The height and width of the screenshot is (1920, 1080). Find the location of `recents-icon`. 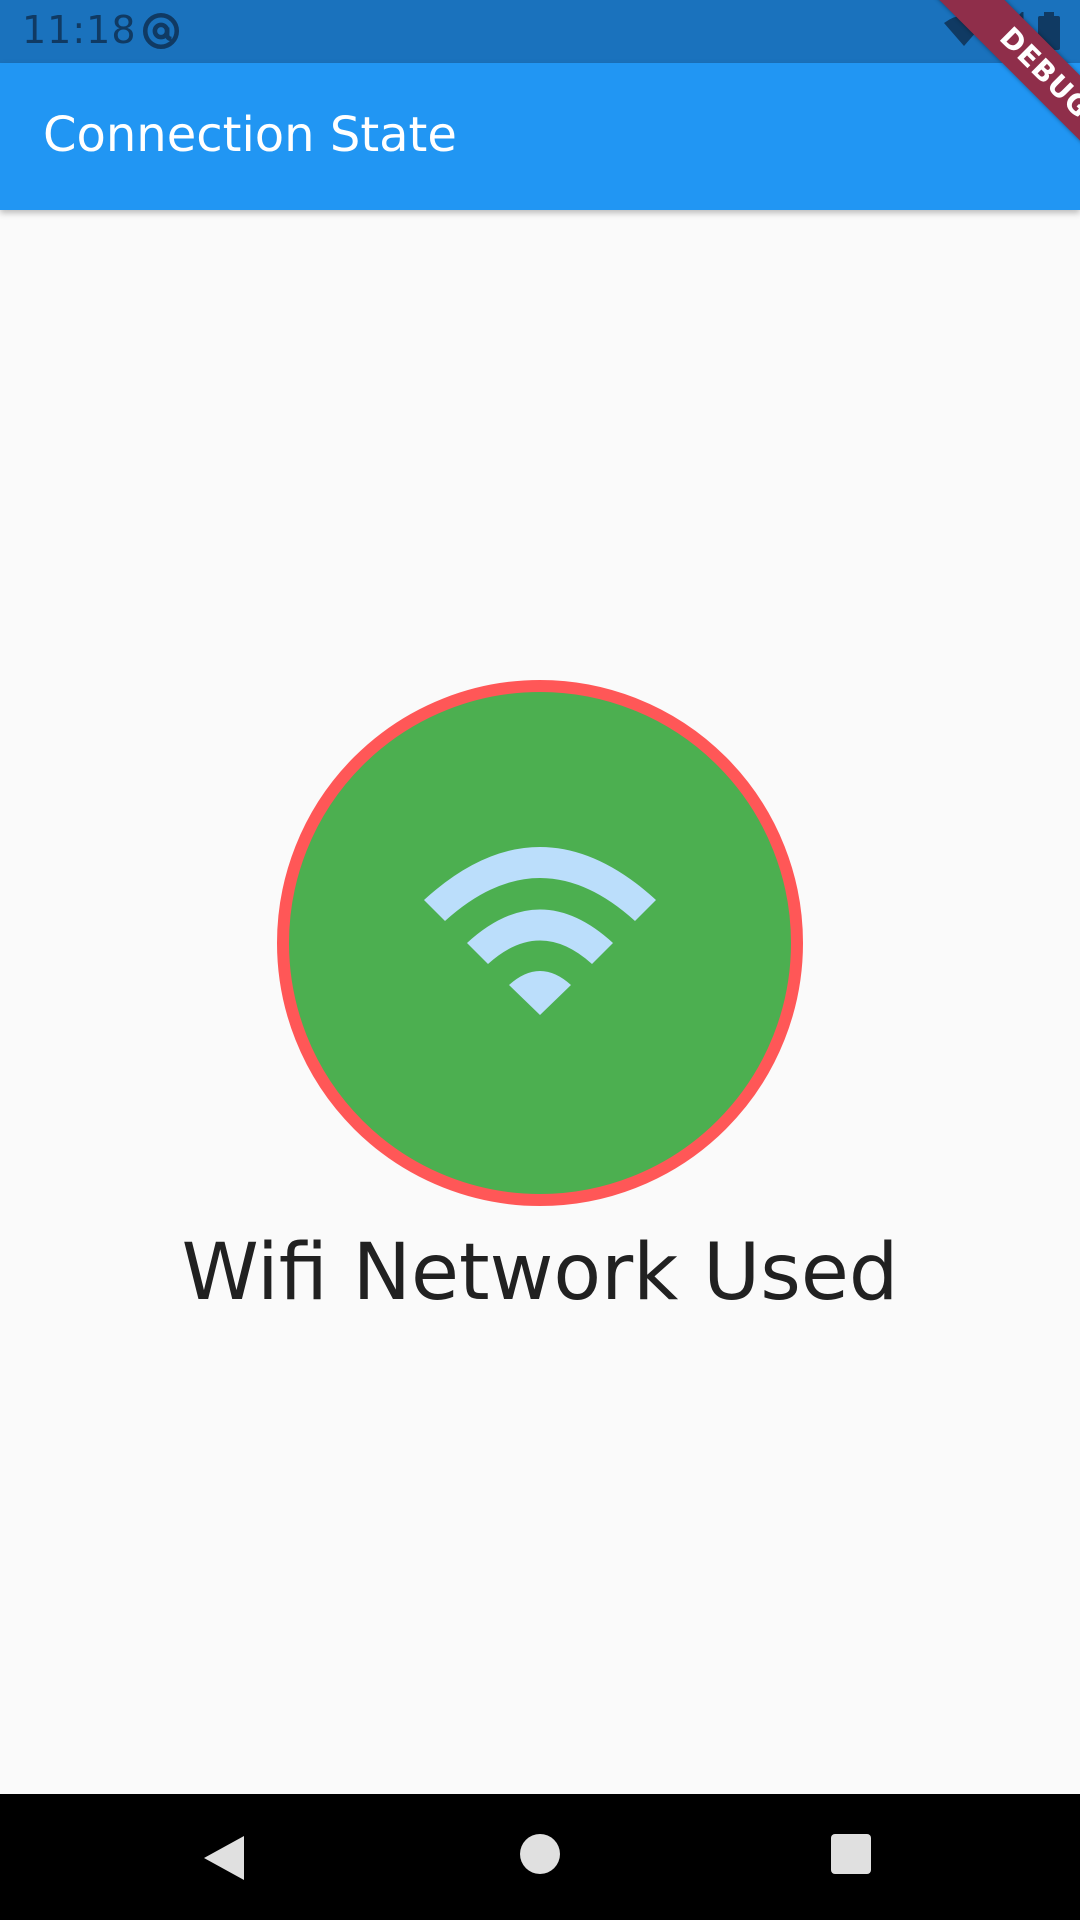

recents-icon is located at coordinates (851, 1854).